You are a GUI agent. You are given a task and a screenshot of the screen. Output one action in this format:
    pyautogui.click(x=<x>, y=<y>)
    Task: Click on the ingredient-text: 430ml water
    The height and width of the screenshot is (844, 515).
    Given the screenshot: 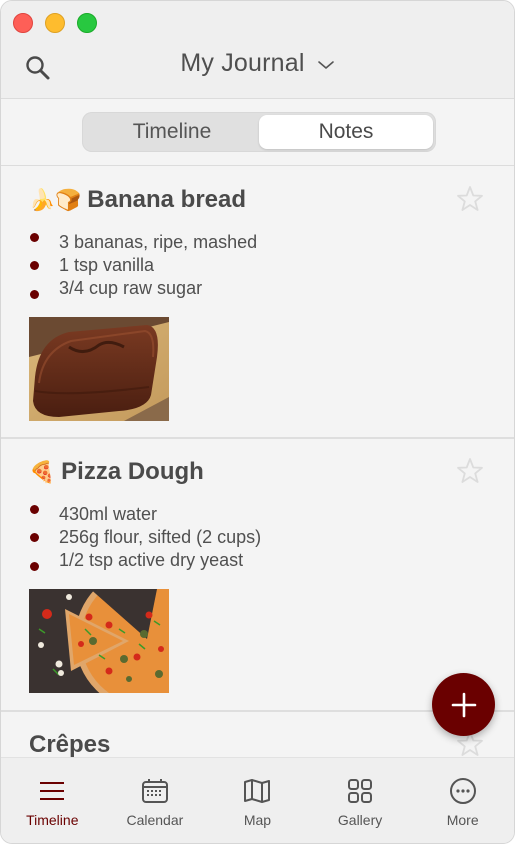 What is the action you would take?
    pyautogui.click(x=108, y=514)
    